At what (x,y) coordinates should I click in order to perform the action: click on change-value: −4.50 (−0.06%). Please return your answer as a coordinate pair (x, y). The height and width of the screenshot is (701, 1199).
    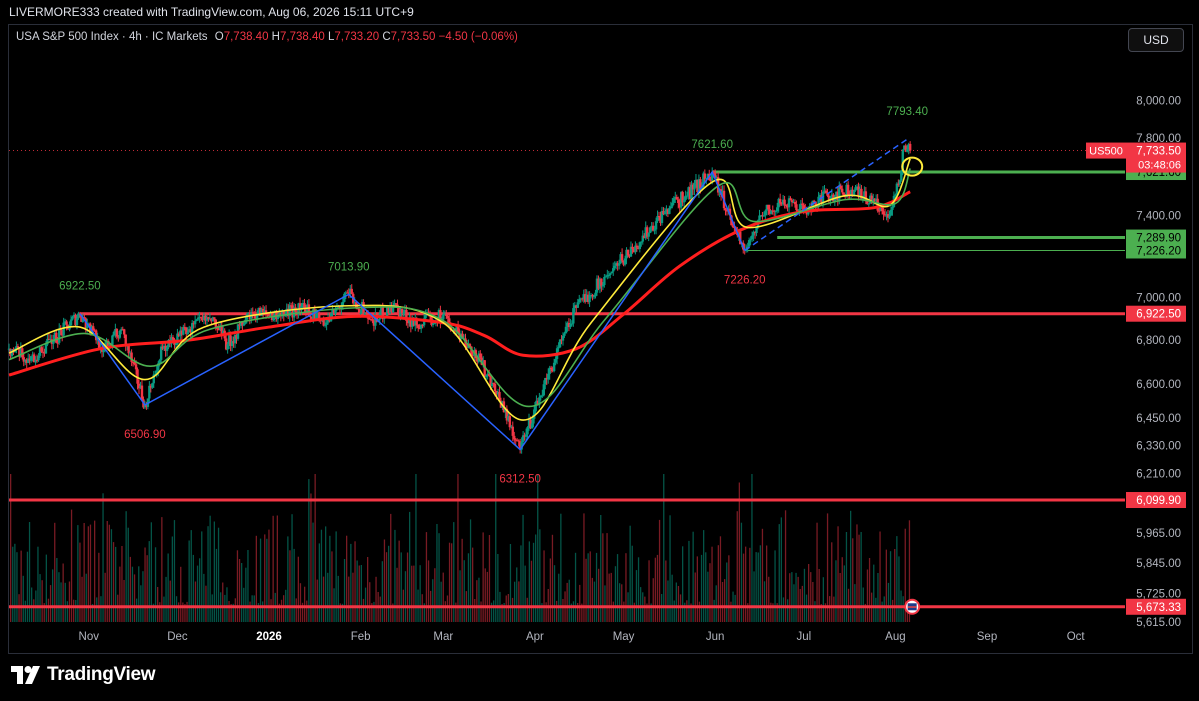
    Looking at the image, I should click on (478, 37).